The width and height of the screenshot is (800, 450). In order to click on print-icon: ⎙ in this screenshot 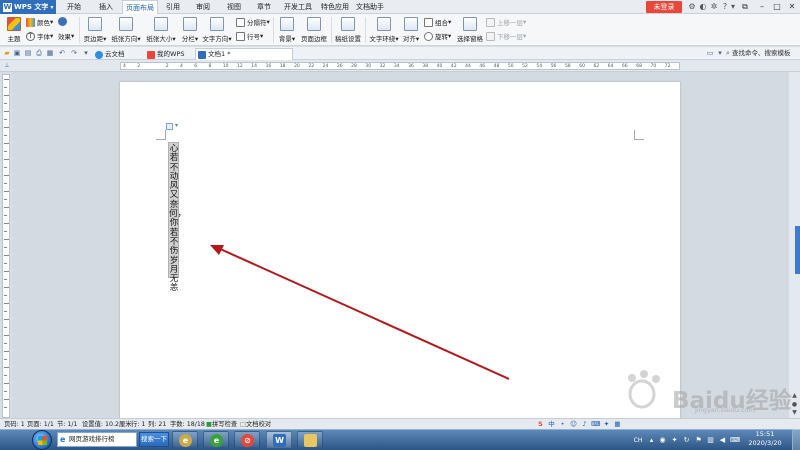, I will do `click(39, 53)`.